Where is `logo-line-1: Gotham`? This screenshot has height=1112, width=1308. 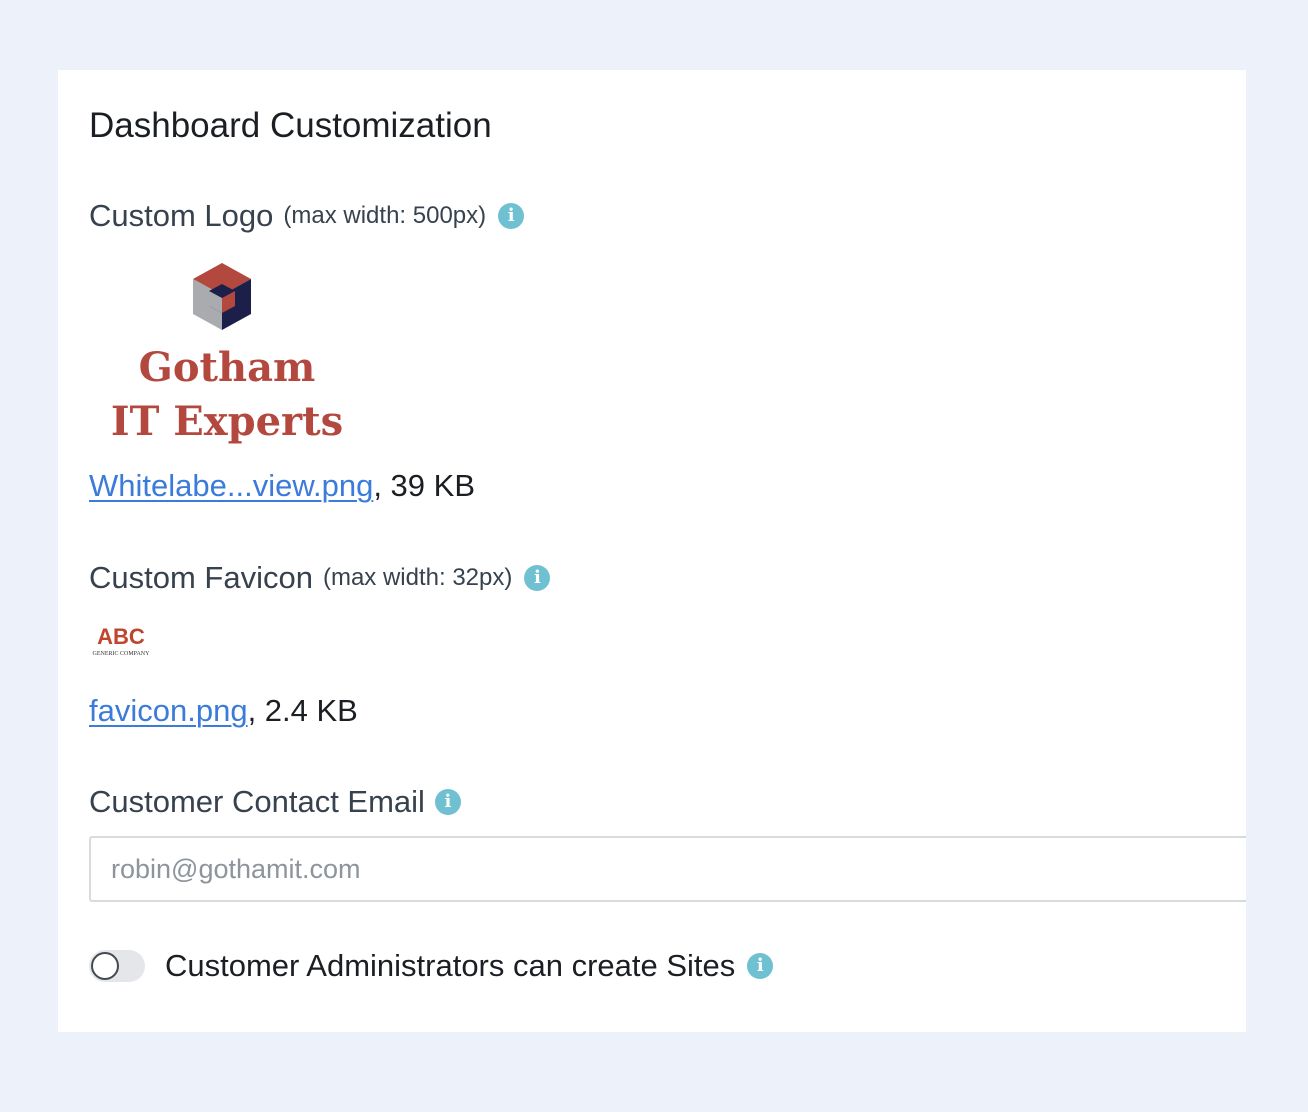 logo-line-1: Gotham is located at coordinates (227, 367).